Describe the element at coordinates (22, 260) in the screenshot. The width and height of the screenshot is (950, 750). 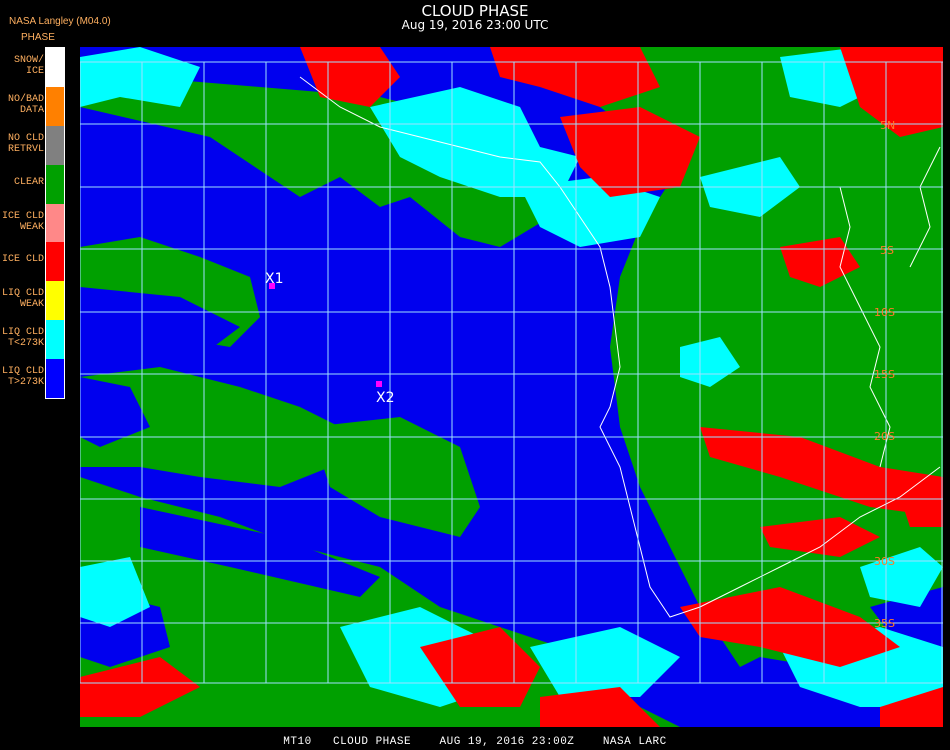
I see `legend-label: ICE CLD` at that location.